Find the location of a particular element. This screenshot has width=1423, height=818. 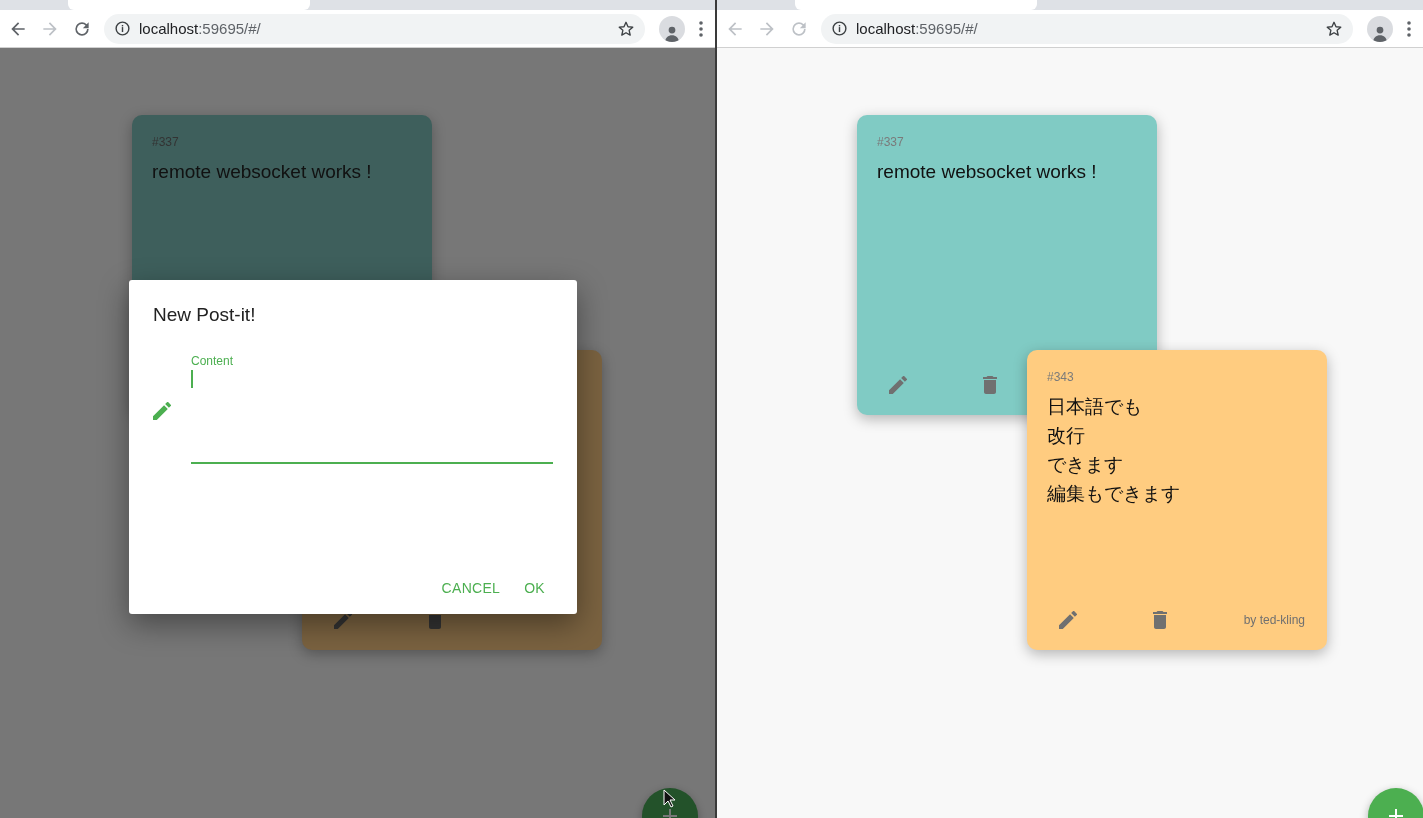

ok-button: OK is located at coordinates (534, 588).